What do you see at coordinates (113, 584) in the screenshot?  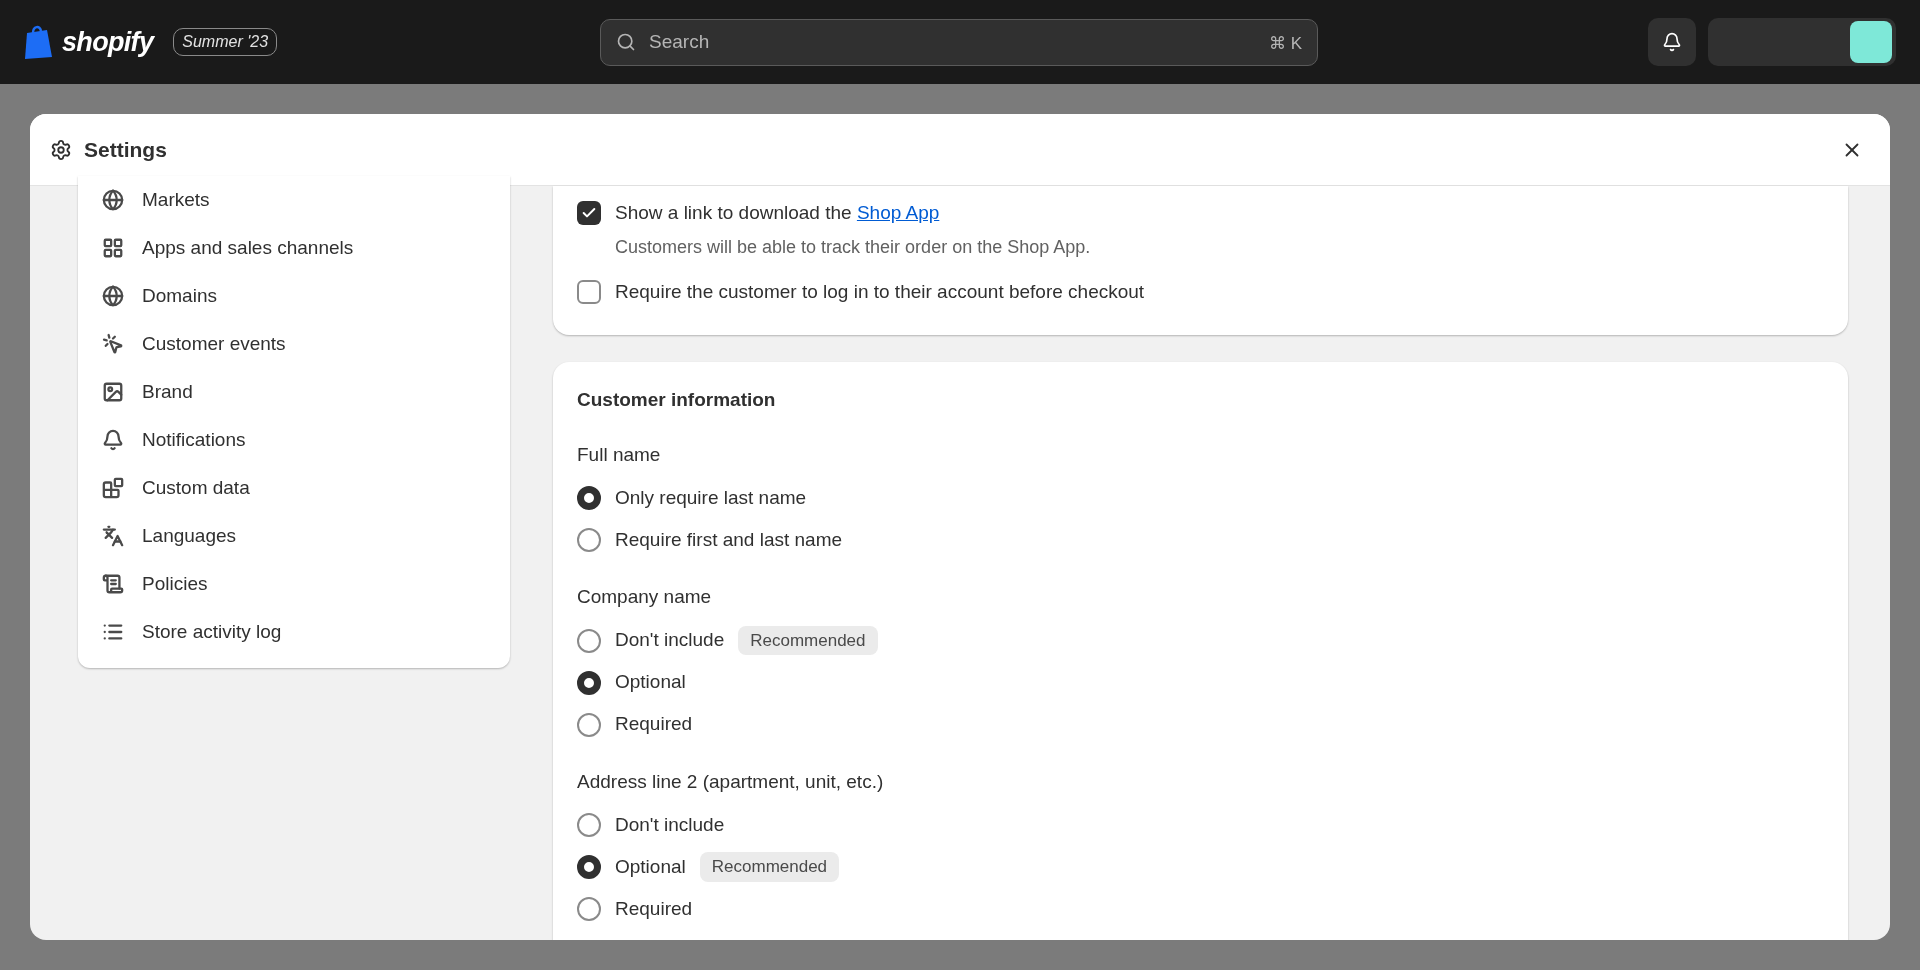 I see `scroll-icon` at bounding box center [113, 584].